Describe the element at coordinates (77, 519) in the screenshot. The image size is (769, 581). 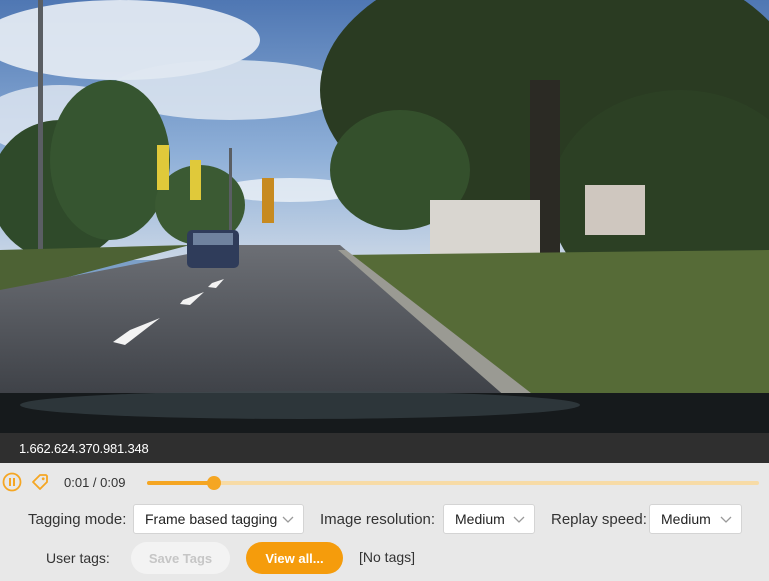
I see `tagging-mode-label: Tagging mode:` at that location.